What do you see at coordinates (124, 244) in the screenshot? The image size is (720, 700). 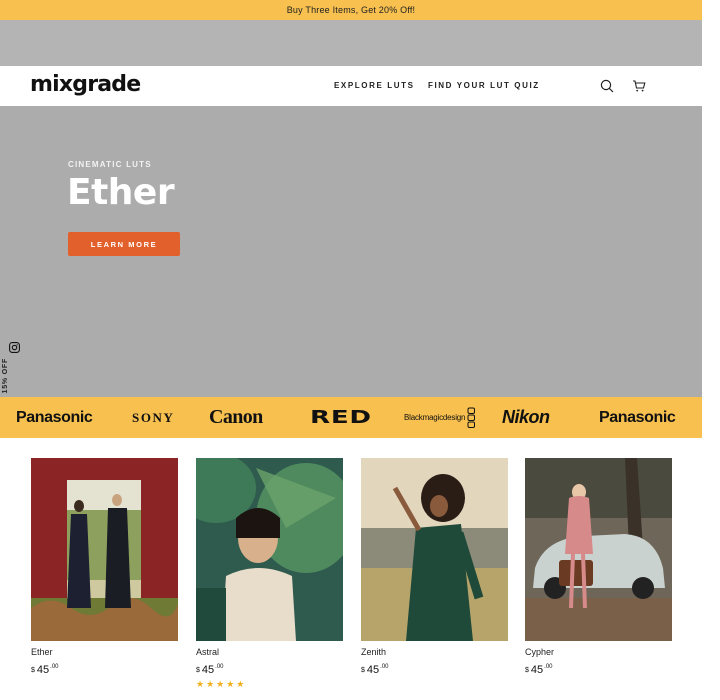 I see `learn-more-button: LEARN MORE` at bounding box center [124, 244].